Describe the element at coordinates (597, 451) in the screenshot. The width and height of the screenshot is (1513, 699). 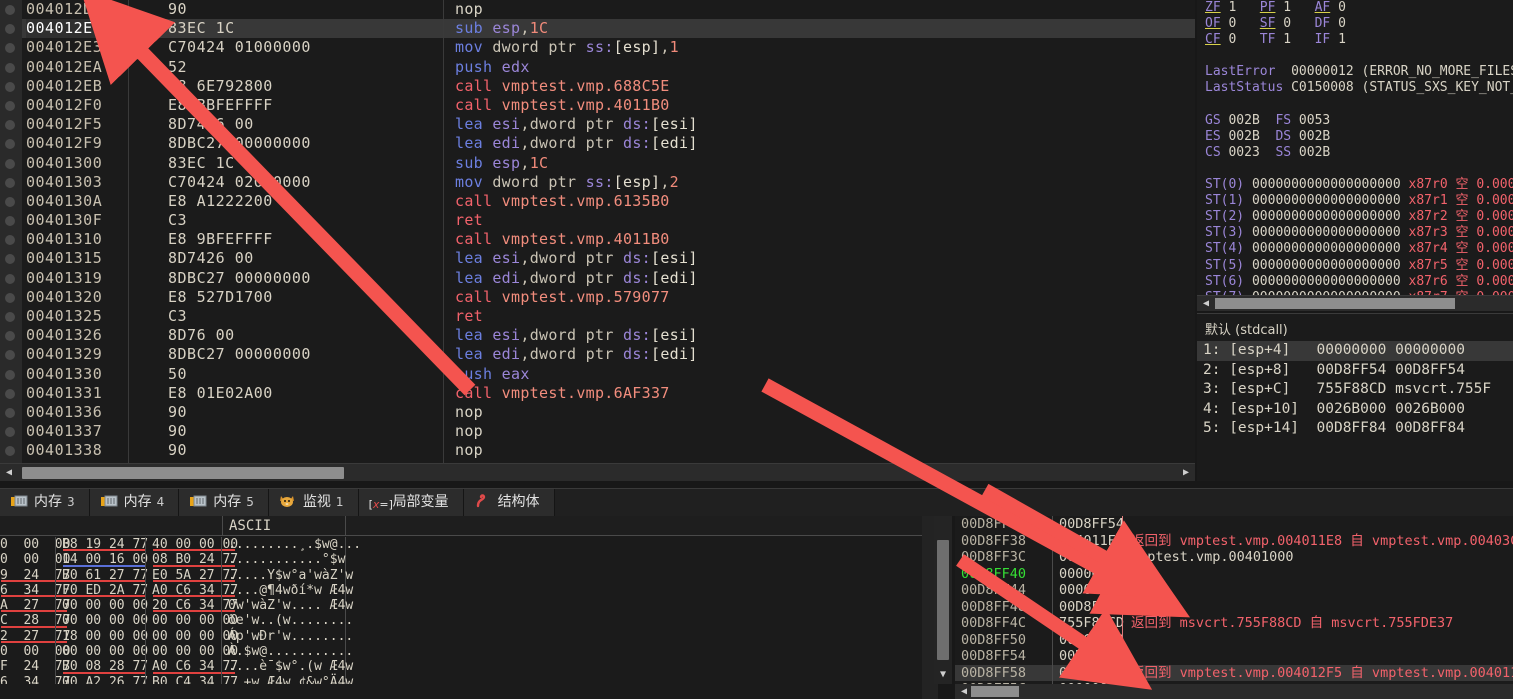
I see `disassembly-row: 00401338 90 nop` at that location.